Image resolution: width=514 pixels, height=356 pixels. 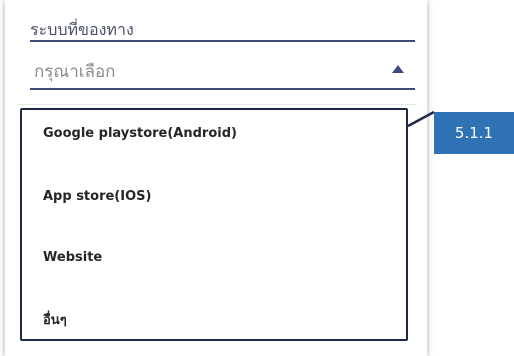 I want to click on select-placeholder: กรุณาเลือก, so click(x=75, y=72).